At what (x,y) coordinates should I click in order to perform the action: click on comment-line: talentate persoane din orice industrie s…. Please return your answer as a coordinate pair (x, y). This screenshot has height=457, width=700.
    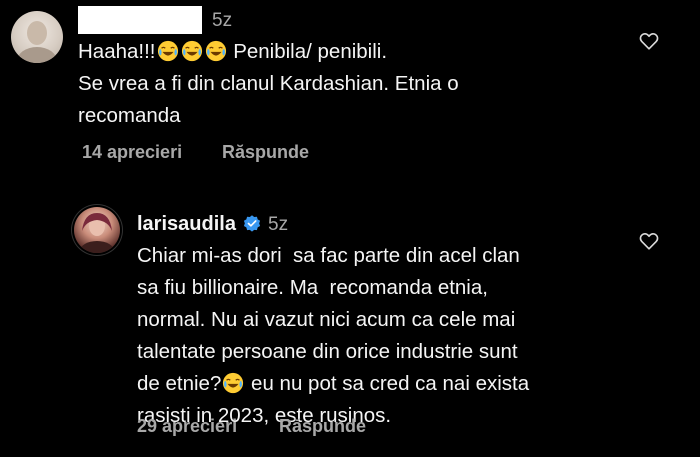
    Looking at the image, I should click on (327, 351).